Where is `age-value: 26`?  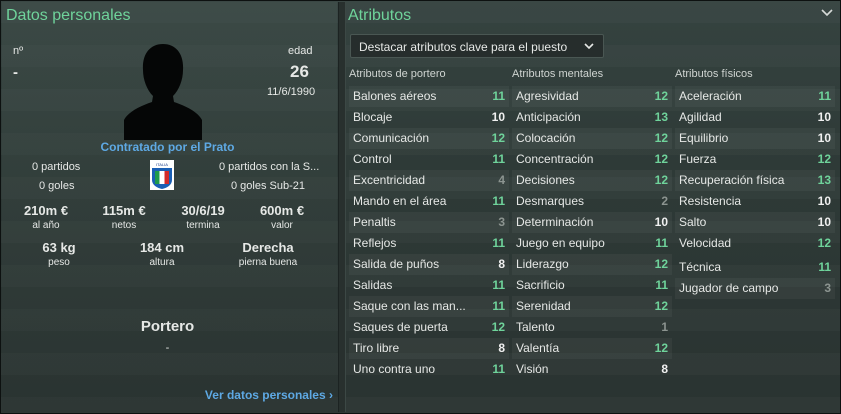 age-value: 26 is located at coordinates (299, 71).